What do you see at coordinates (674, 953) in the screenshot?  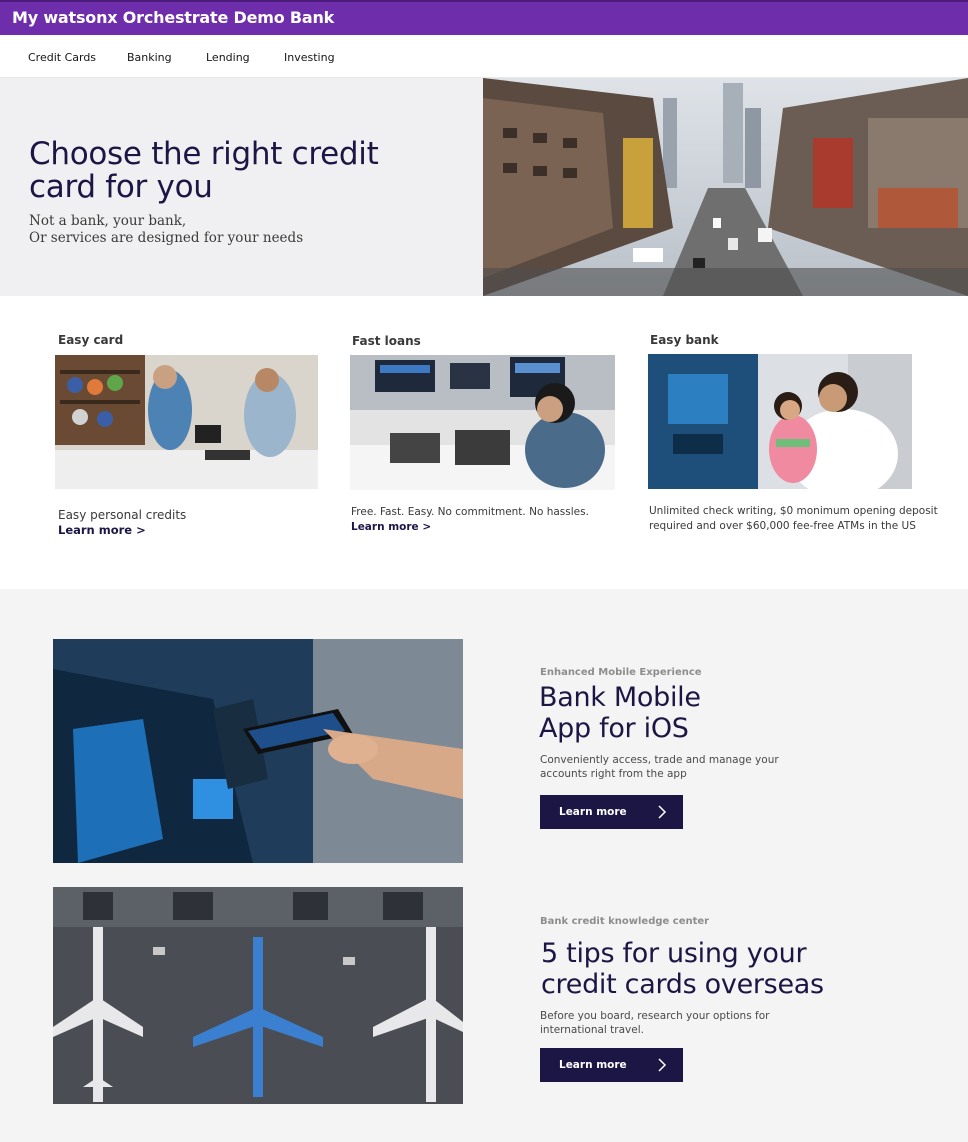 I see `promo2-title-line1: 5 tips for using your` at bounding box center [674, 953].